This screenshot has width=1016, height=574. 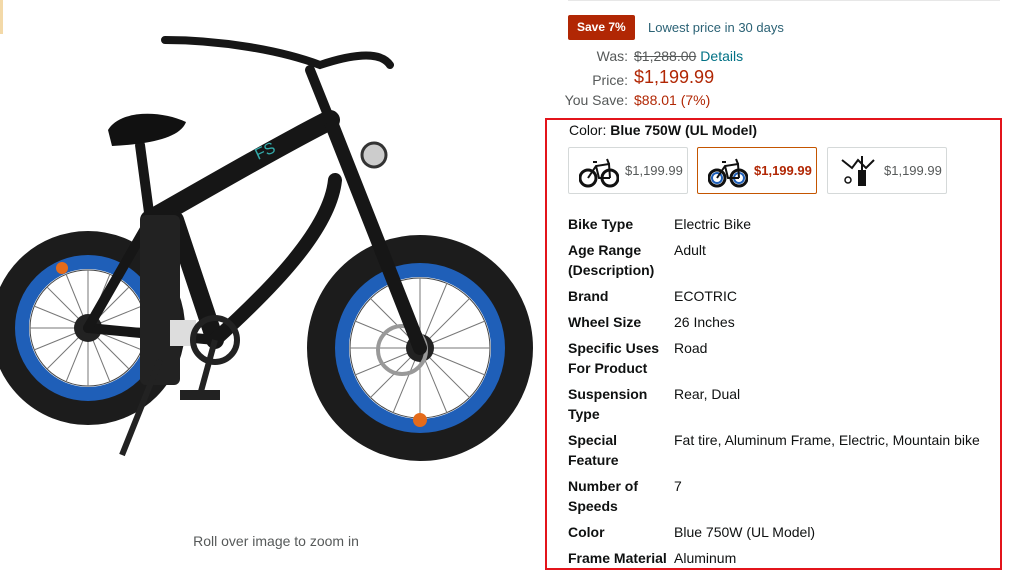 What do you see at coordinates (705, 296) in the screenshot?
I see `spec-value: ECOTRIC` at bounding box center [705, 296].